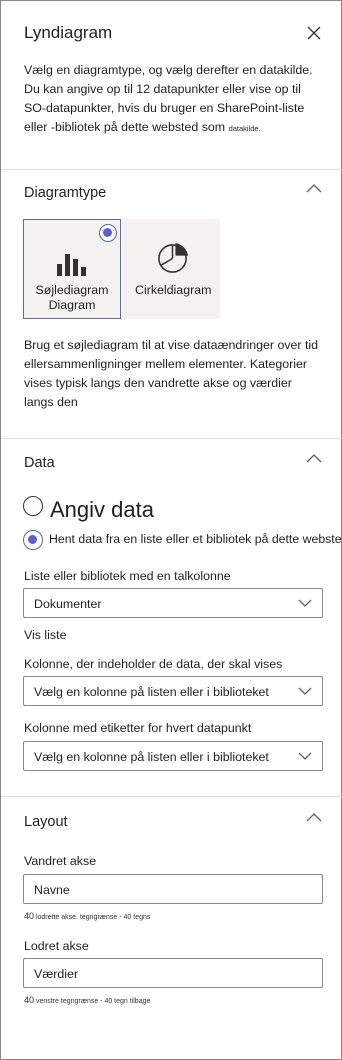 The image size is (342, 1060). Describe the element at coordinates (72, 290) in the screenshot. I see `chart-option-label: Søjlediagram` at that location.